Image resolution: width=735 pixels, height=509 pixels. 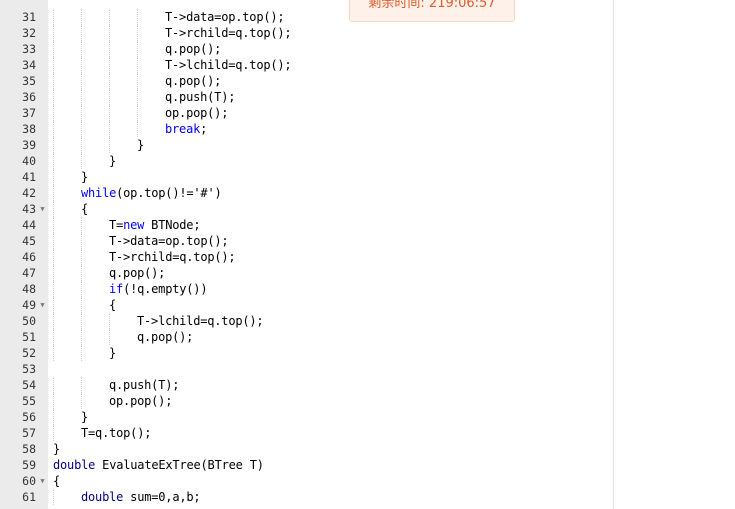 I want to click on code-token: }, so click(x=57, y=449).